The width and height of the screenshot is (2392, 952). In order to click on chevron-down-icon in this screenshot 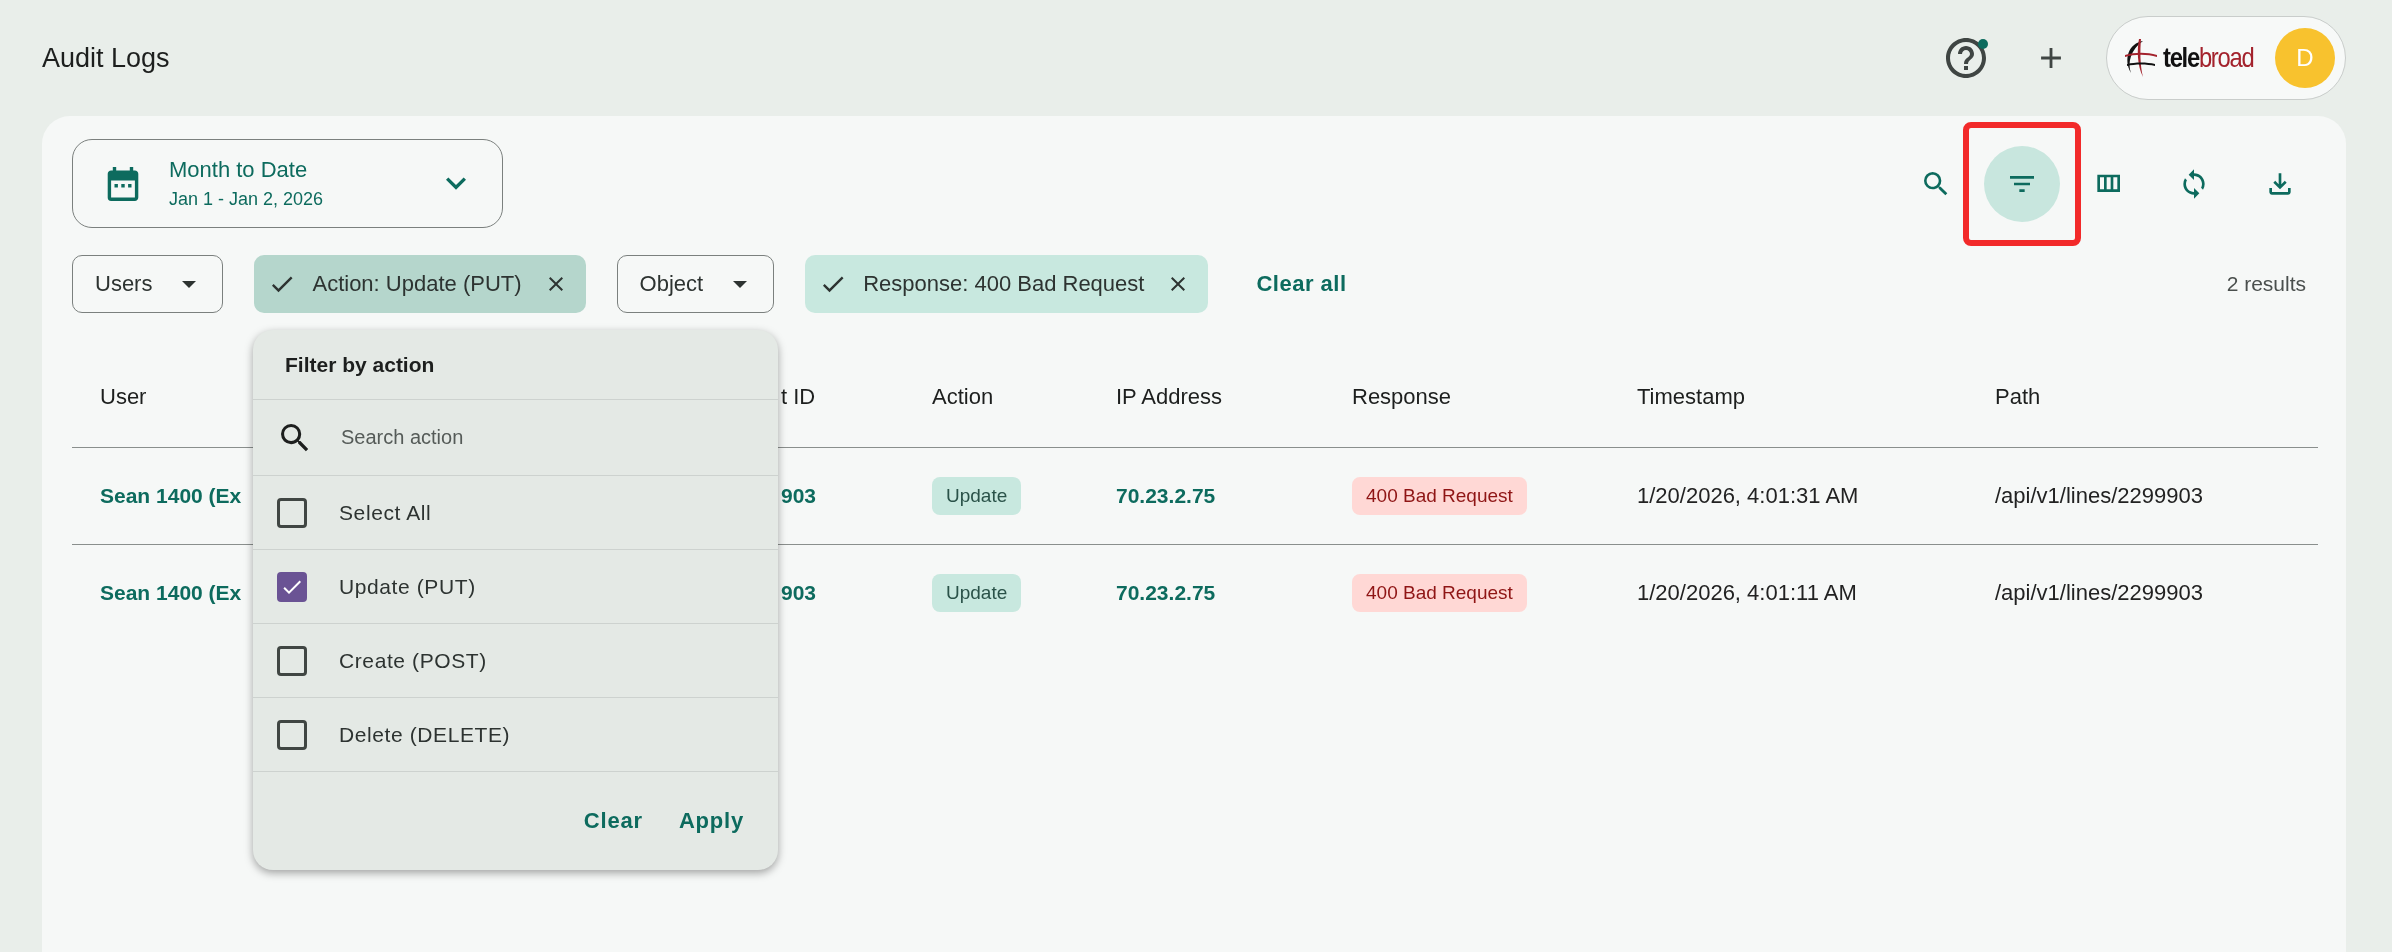, I will do `click(456, 183)`.